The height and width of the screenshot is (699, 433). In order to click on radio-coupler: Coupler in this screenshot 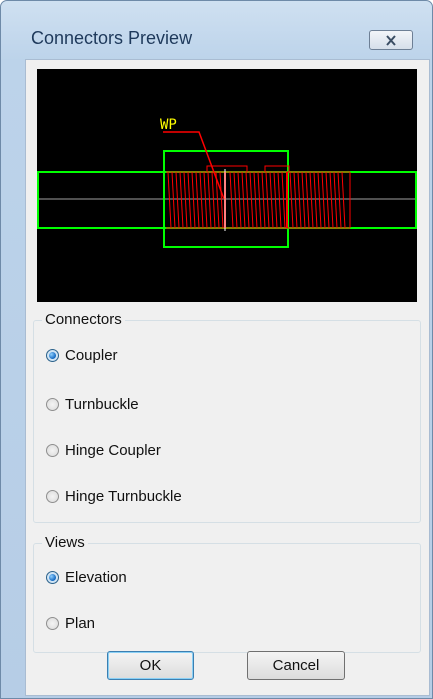, I will do `click(82, 355)`.